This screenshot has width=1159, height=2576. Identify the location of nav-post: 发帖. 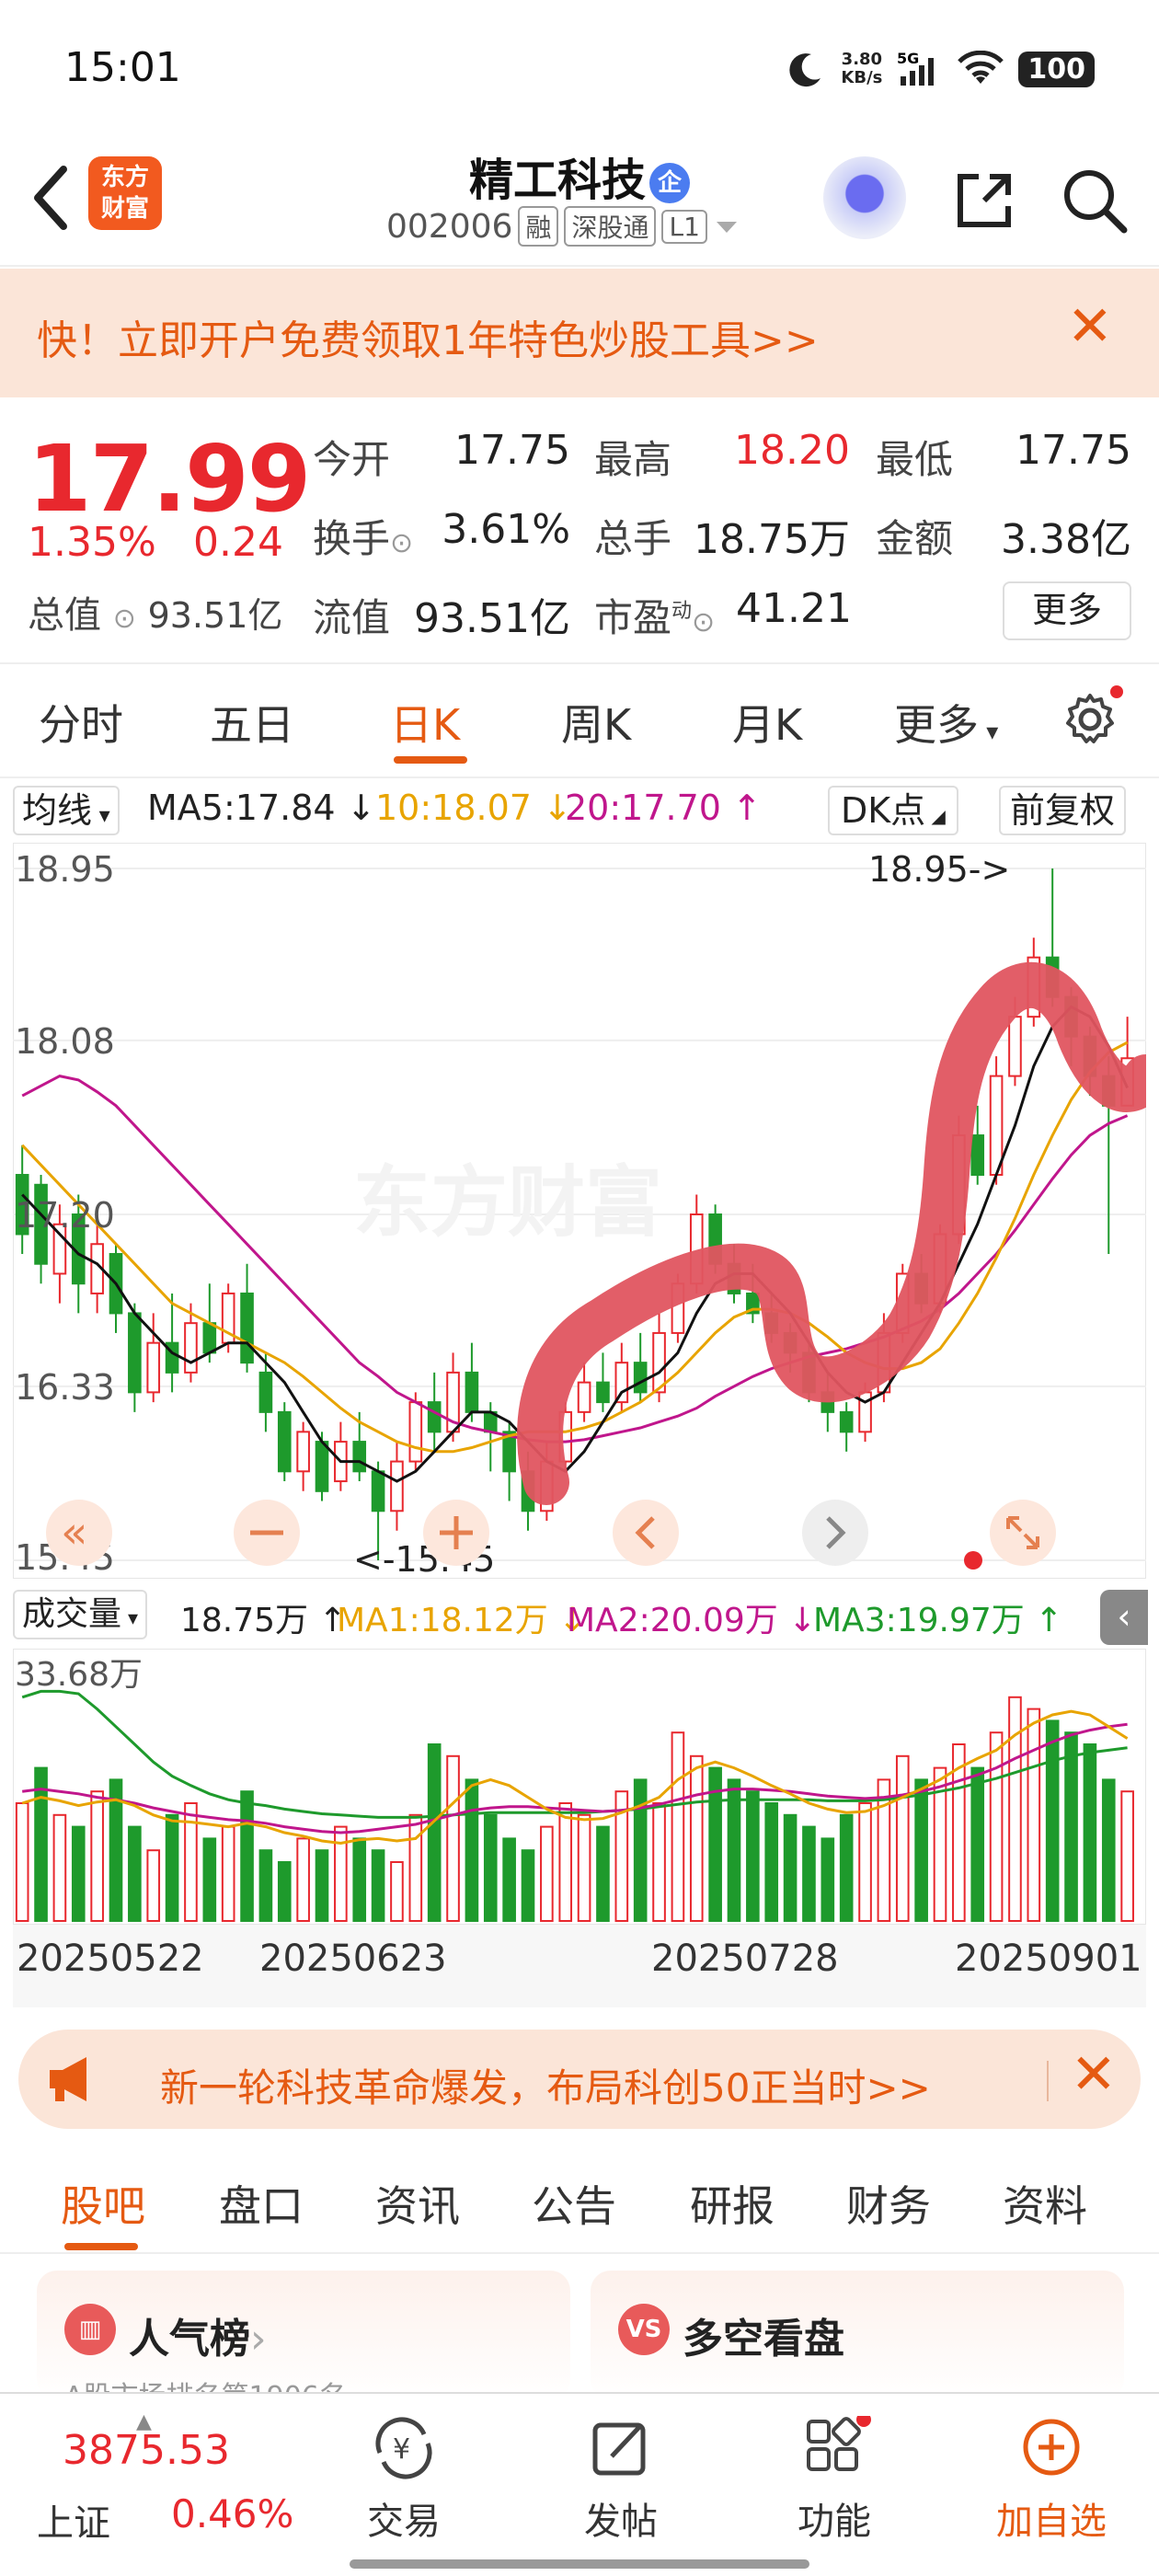
(621, 2480).